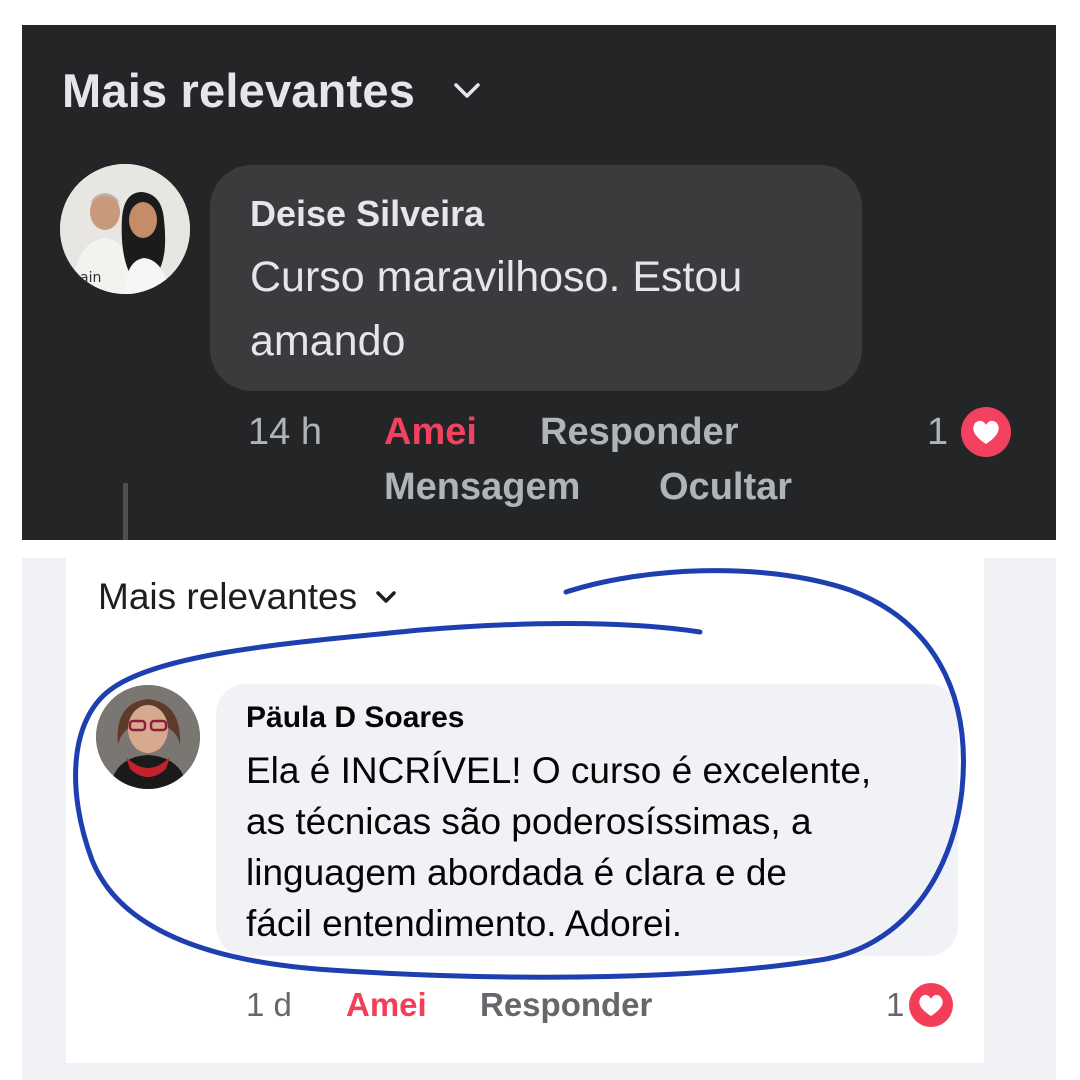 This screenshot has height=1080, width=1080. I want to click on avatar-photo, so click(148, 737).